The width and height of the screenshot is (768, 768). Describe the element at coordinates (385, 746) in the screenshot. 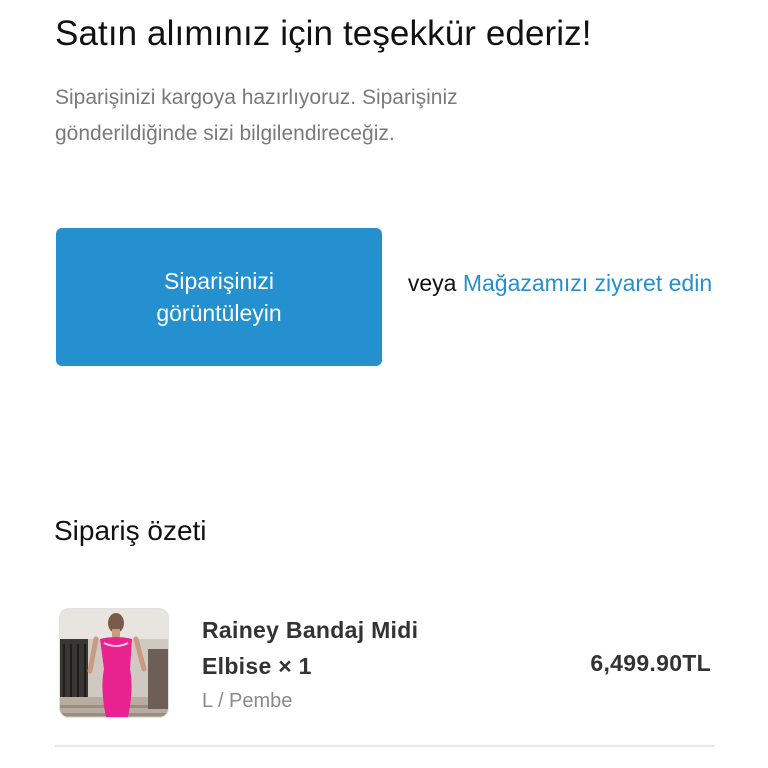

I see `summary-divider` at that location.